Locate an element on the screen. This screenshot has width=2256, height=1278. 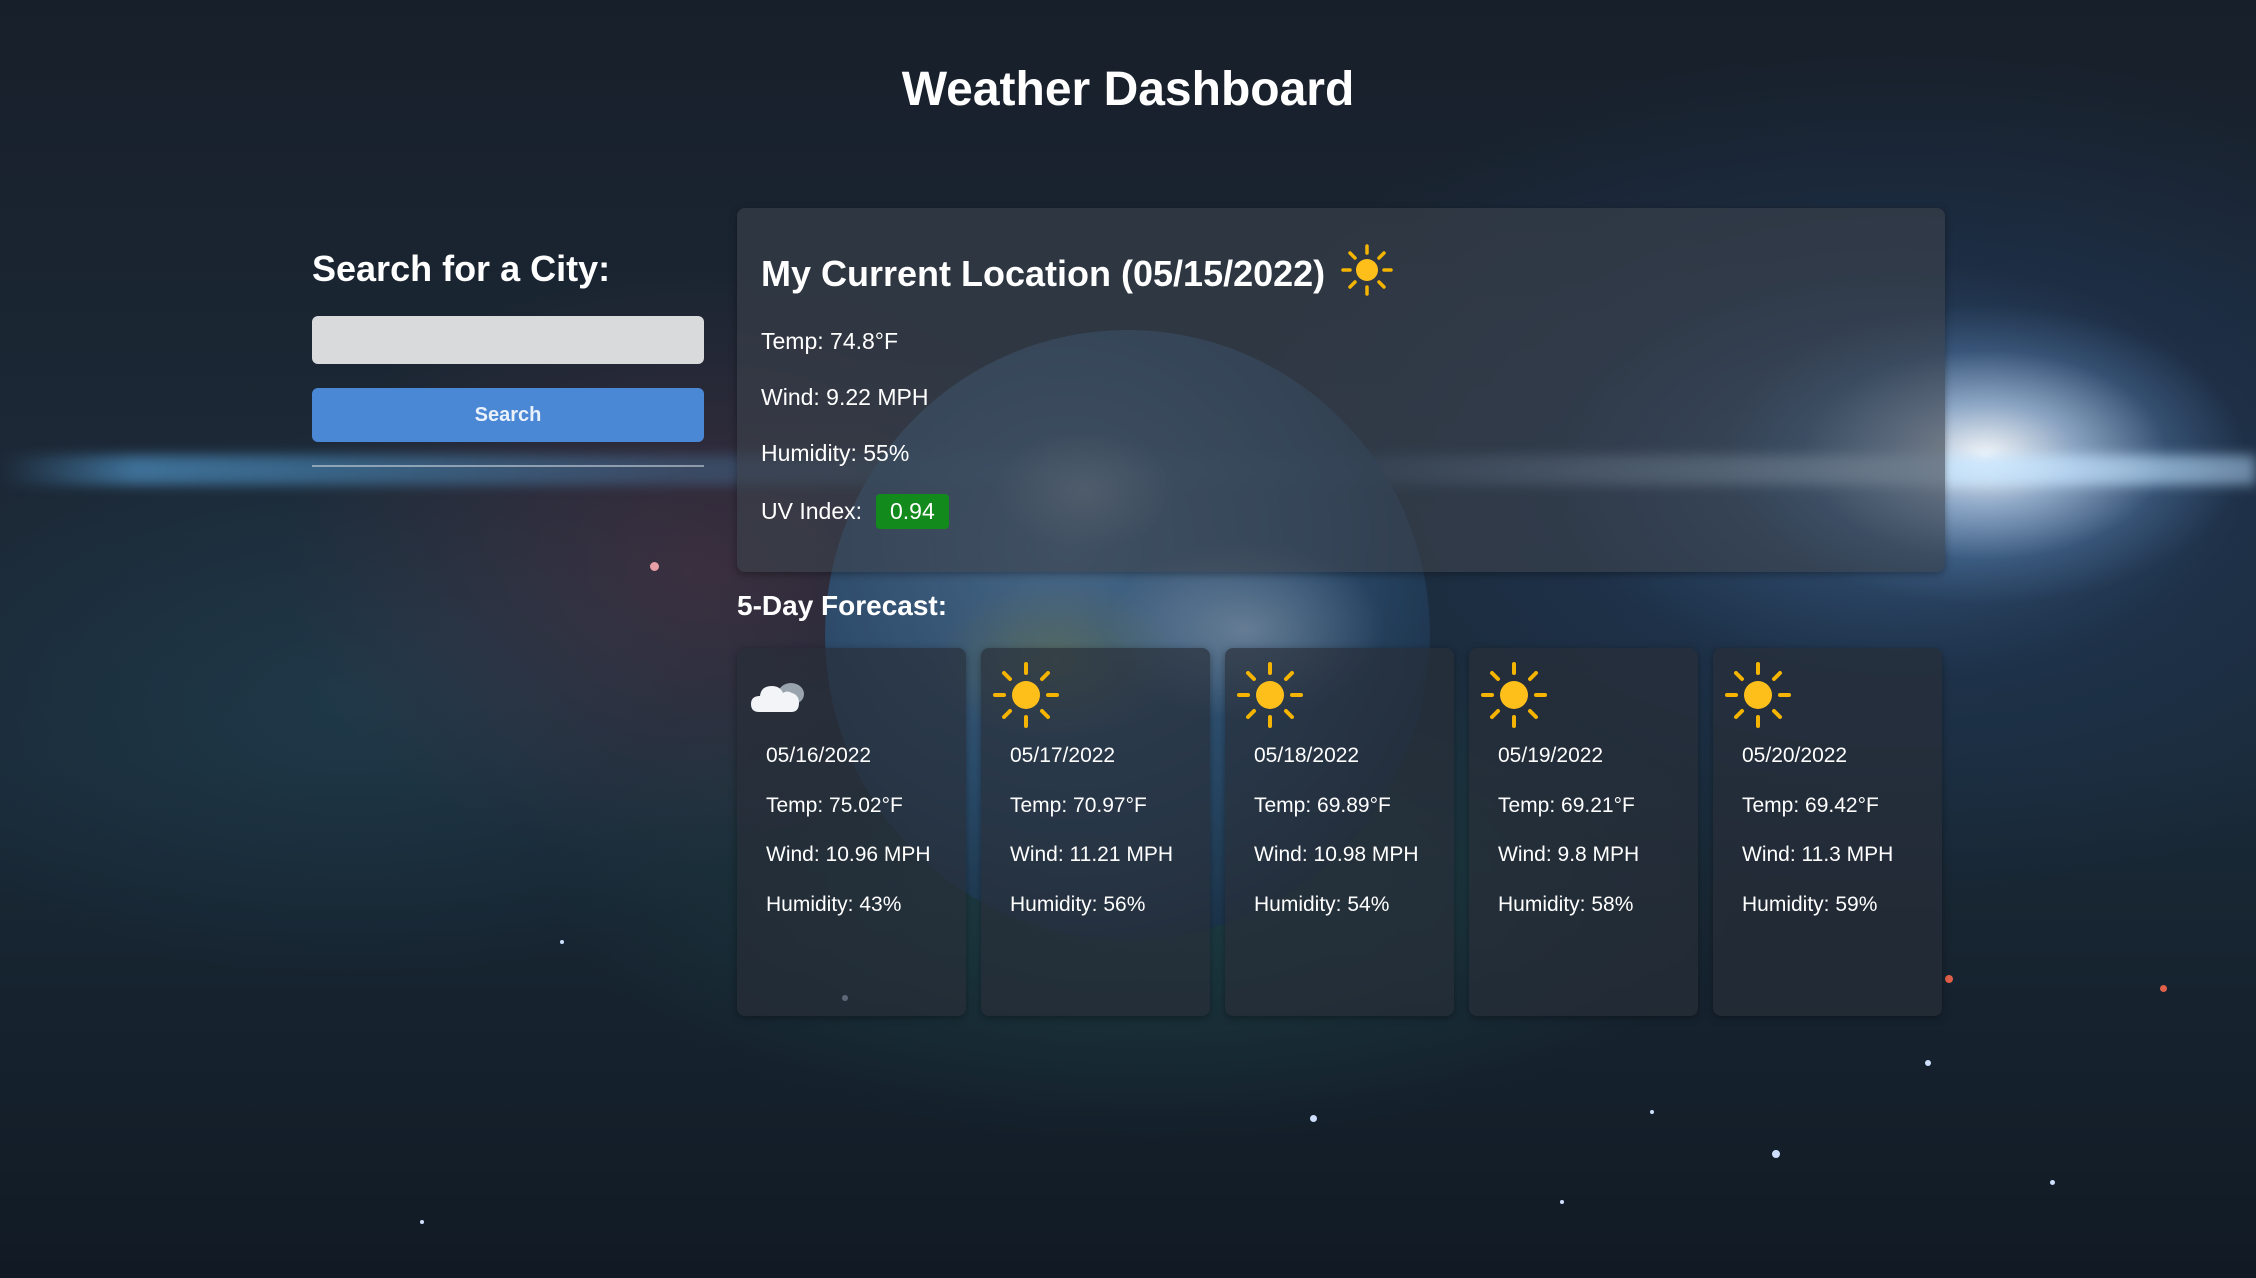
search-divider is located at coordinates (508, 466).